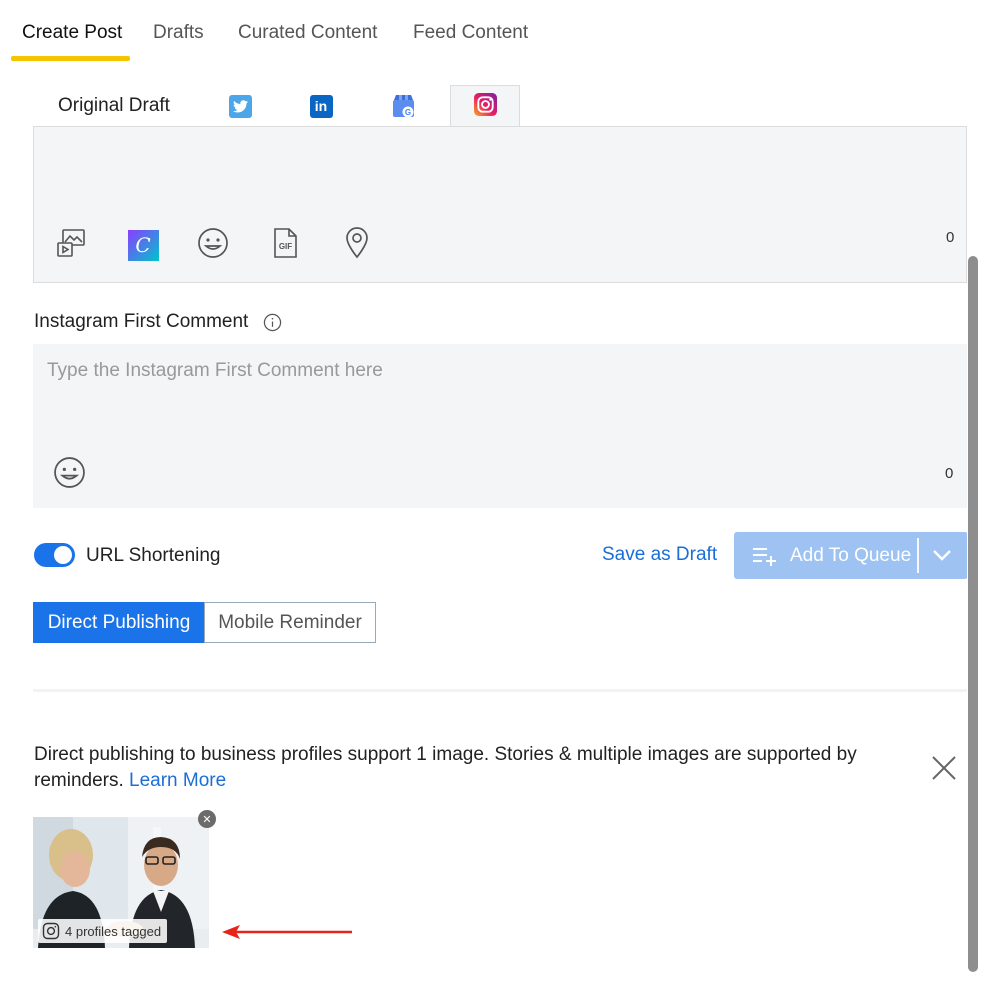 This screenshot has height=983, width=1000. I want to click on gif-button: GIF, so click(285, 245).